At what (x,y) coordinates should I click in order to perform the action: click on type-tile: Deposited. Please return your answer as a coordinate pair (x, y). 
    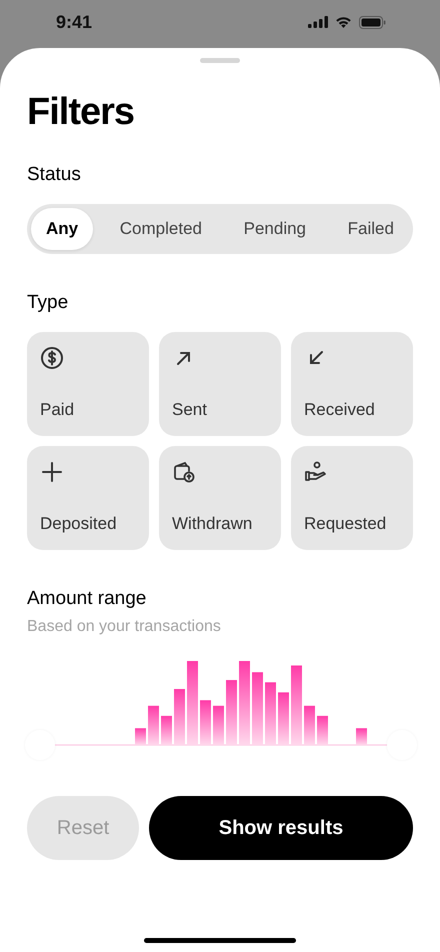
    Looking at the image, I should click on (88, 498).